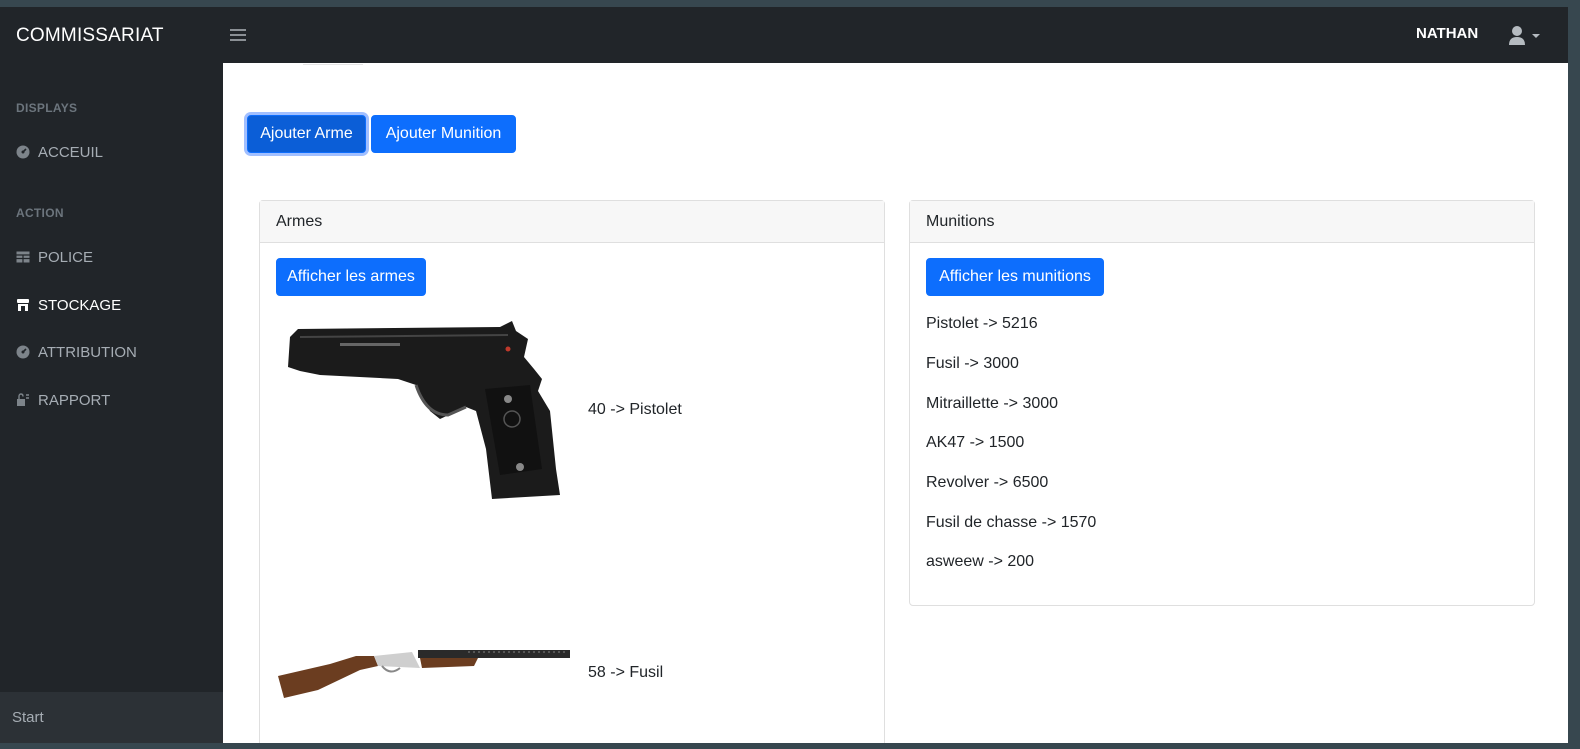 Image resolution: width=1580 pixels, height=749 pixels. Describe the element at coordinates (635, 409) in the screenshot. I see `weapon-label: 40 -> Pistolet` at that location.